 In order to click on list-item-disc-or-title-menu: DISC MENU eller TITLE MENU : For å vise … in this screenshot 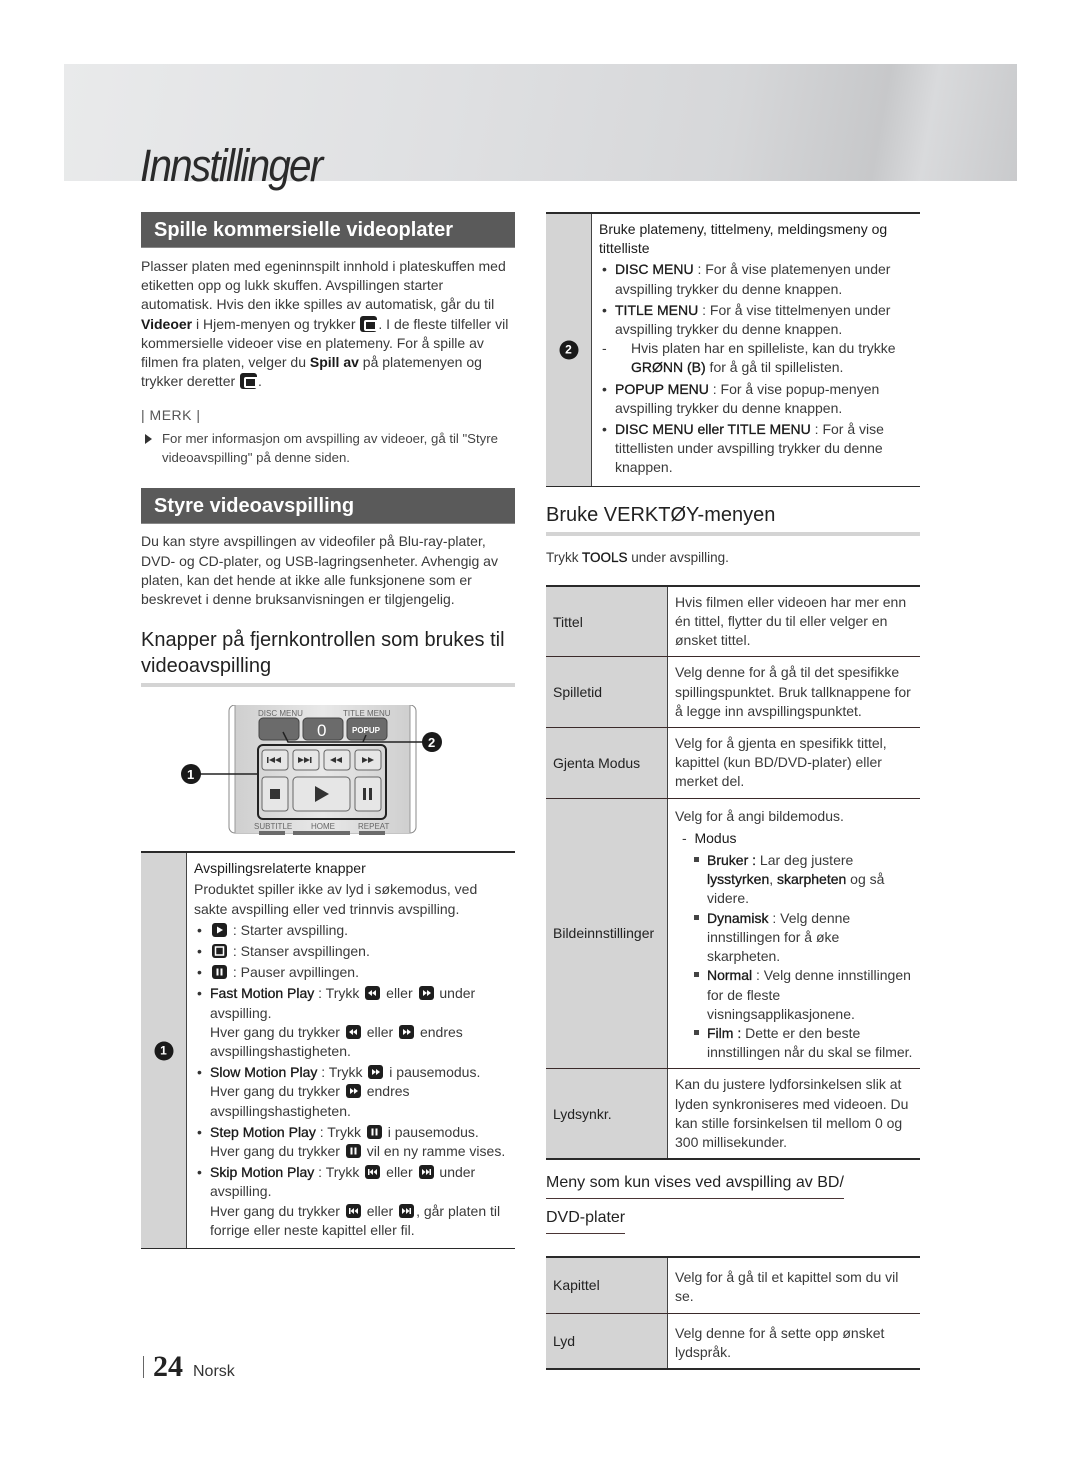, I will do `click(757, 449)`.